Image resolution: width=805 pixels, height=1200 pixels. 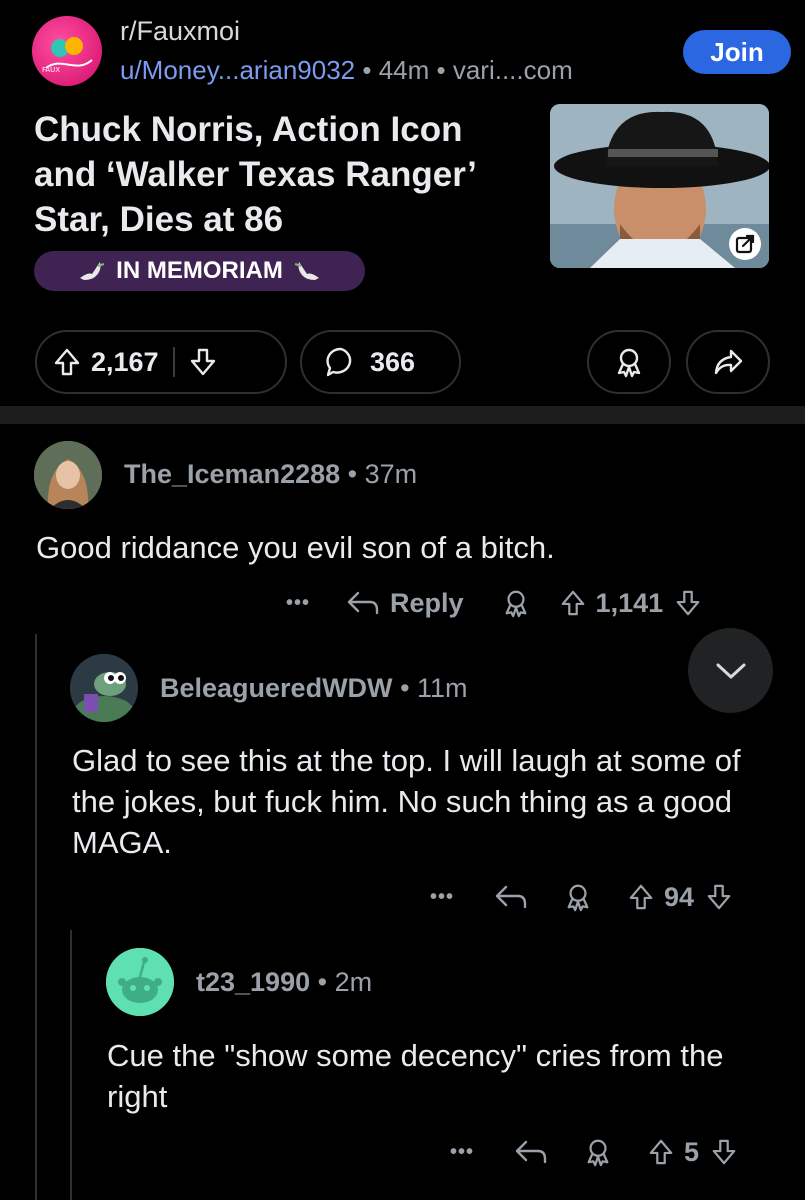 I want to click on share-icon, so click(x=728, y=362).